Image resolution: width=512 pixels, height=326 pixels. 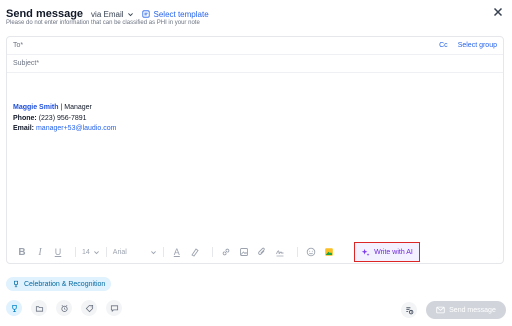 I want to click on tag-type-button, so click(x=89, y=308).